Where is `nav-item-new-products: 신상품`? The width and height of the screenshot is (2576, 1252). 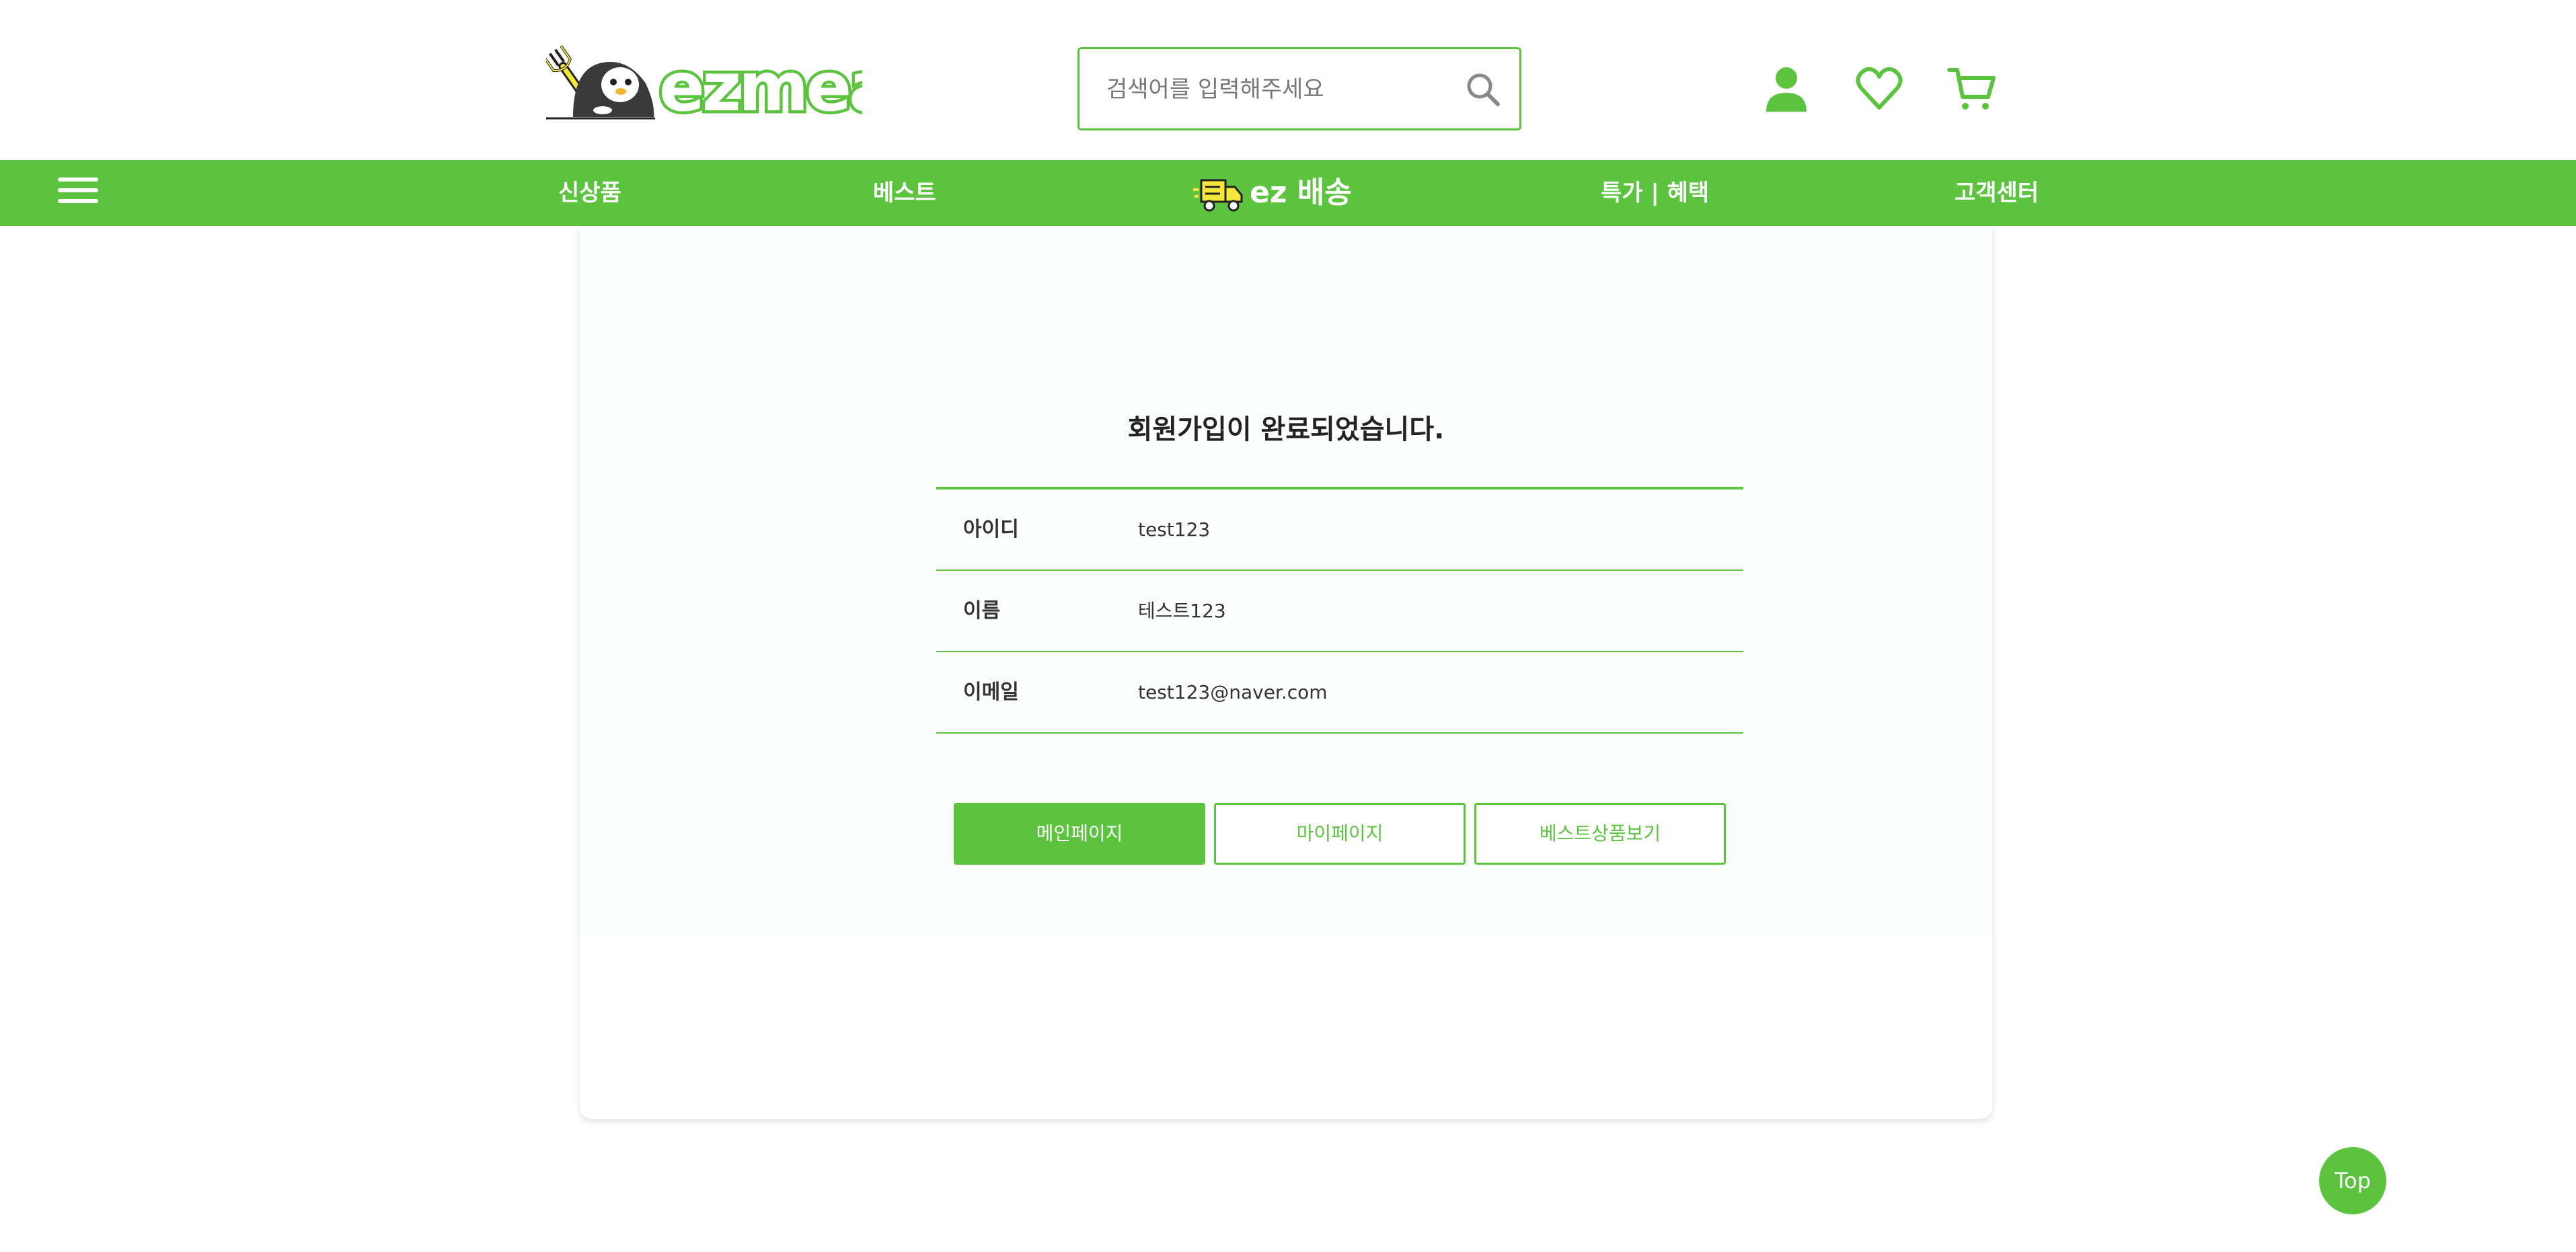
nav-item-new-products: 신상품 is located at coordinates (589, 193).